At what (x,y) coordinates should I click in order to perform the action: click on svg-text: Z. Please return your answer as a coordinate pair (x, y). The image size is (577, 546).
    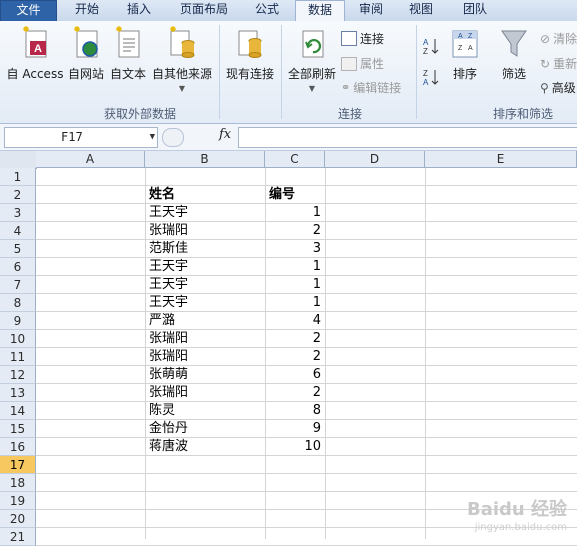
    Looking at the image, I should click on (425, 51).